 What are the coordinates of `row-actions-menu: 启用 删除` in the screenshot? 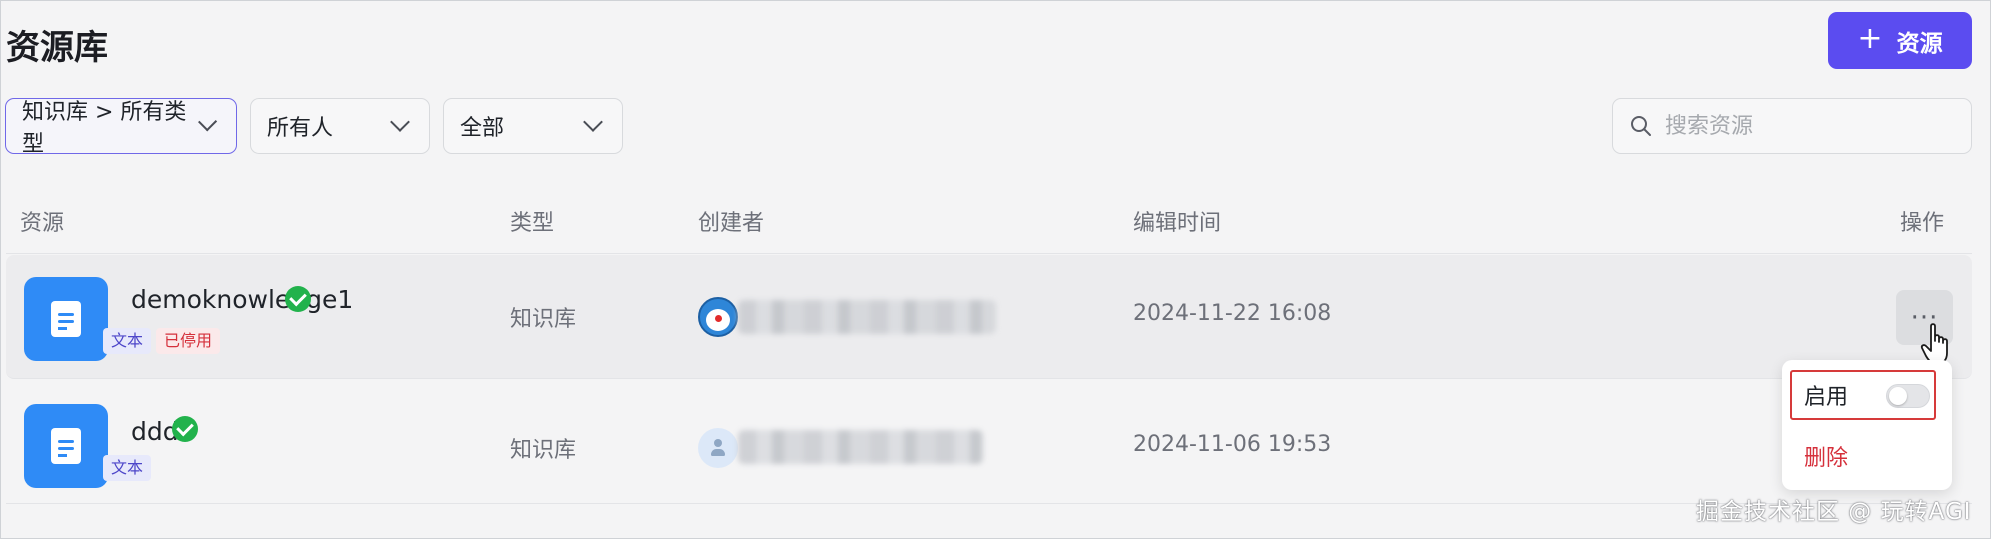 It's located at (1867, 425).